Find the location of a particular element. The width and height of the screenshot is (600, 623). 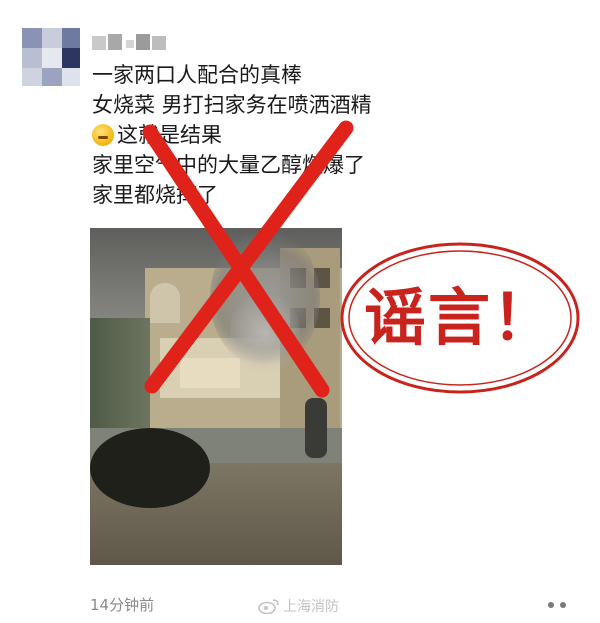

rumor-stamp: 谣言！ is located at coordinates (460, 318).